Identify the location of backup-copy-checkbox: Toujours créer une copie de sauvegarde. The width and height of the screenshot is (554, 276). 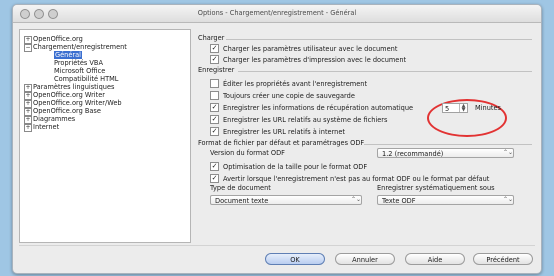
(282, 95).